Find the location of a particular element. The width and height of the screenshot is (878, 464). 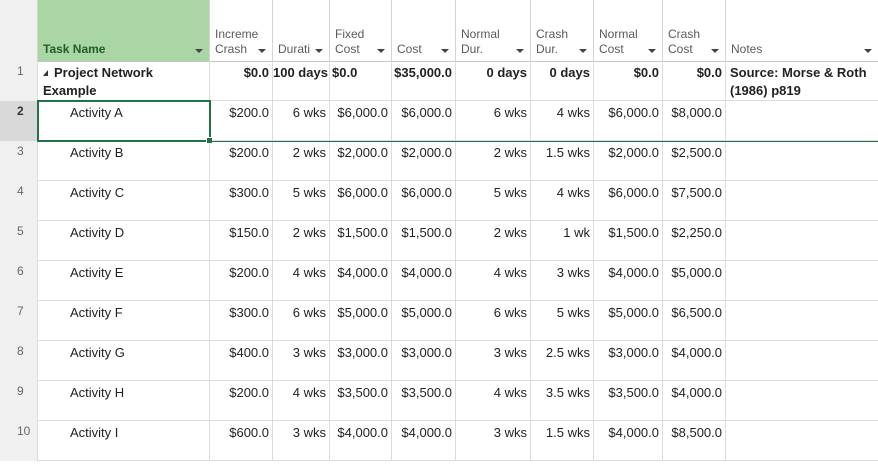

incremental-crash-cell: $400.0 is located at coordinates (241, 361).